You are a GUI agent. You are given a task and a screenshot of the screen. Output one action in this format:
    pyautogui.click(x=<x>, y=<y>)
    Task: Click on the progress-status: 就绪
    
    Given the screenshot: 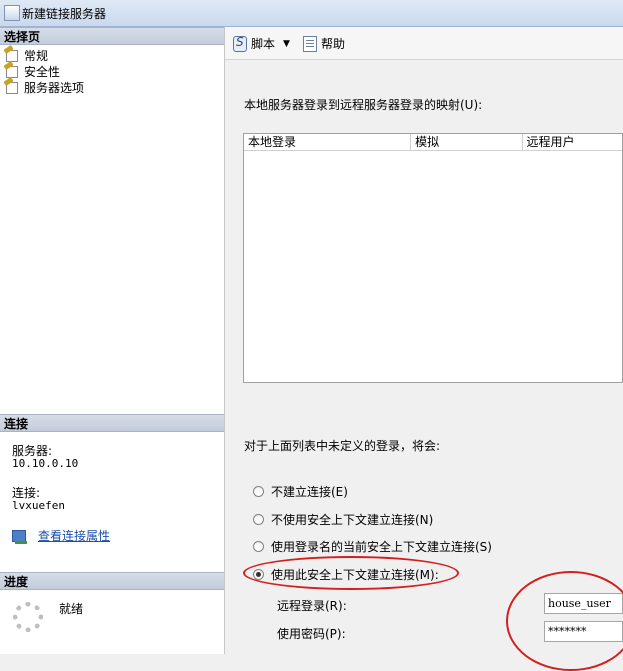 What is the action you would take?
    pyautogui.click(x=71, y=609)
    